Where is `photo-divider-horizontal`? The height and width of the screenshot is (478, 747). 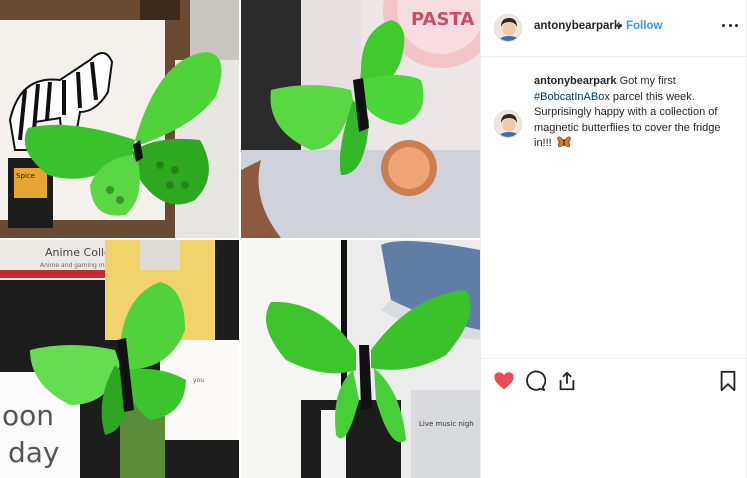 photo-divider-horizontal is located at coordinates (240, 239).